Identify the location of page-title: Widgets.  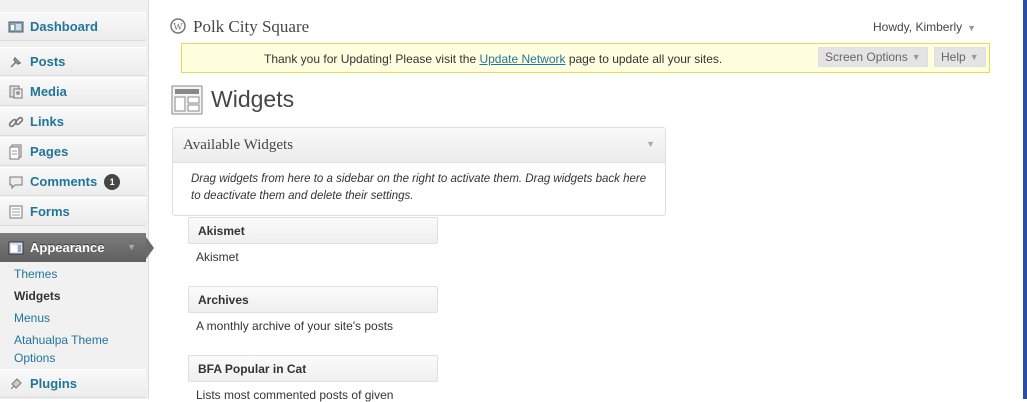
(253, 99).